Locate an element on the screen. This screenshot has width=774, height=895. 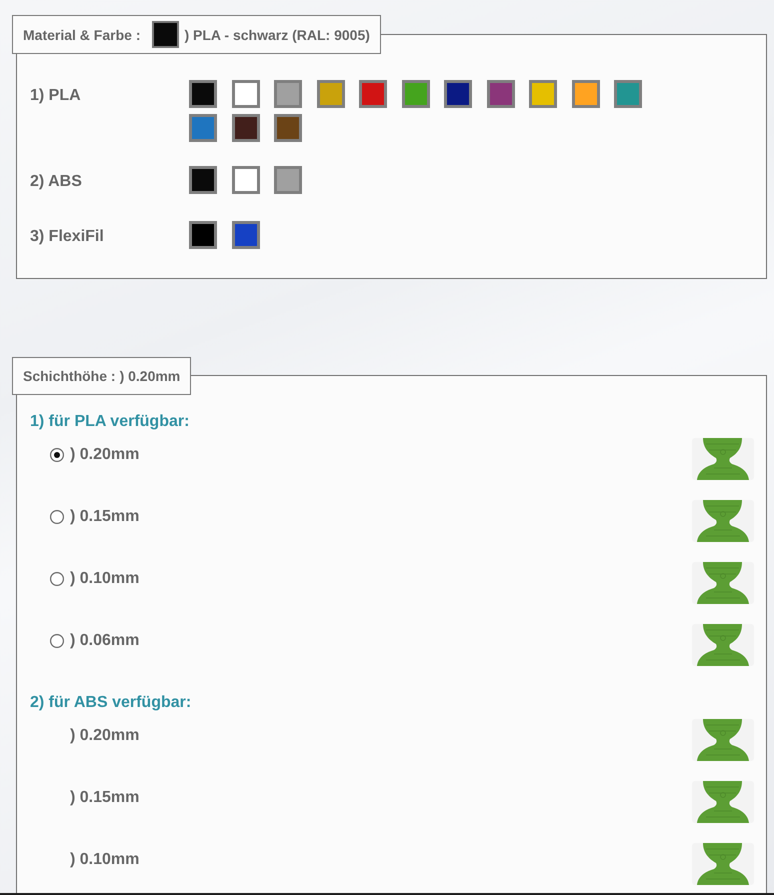
material-label: 2) ABS is located at coordinates (56, 182).